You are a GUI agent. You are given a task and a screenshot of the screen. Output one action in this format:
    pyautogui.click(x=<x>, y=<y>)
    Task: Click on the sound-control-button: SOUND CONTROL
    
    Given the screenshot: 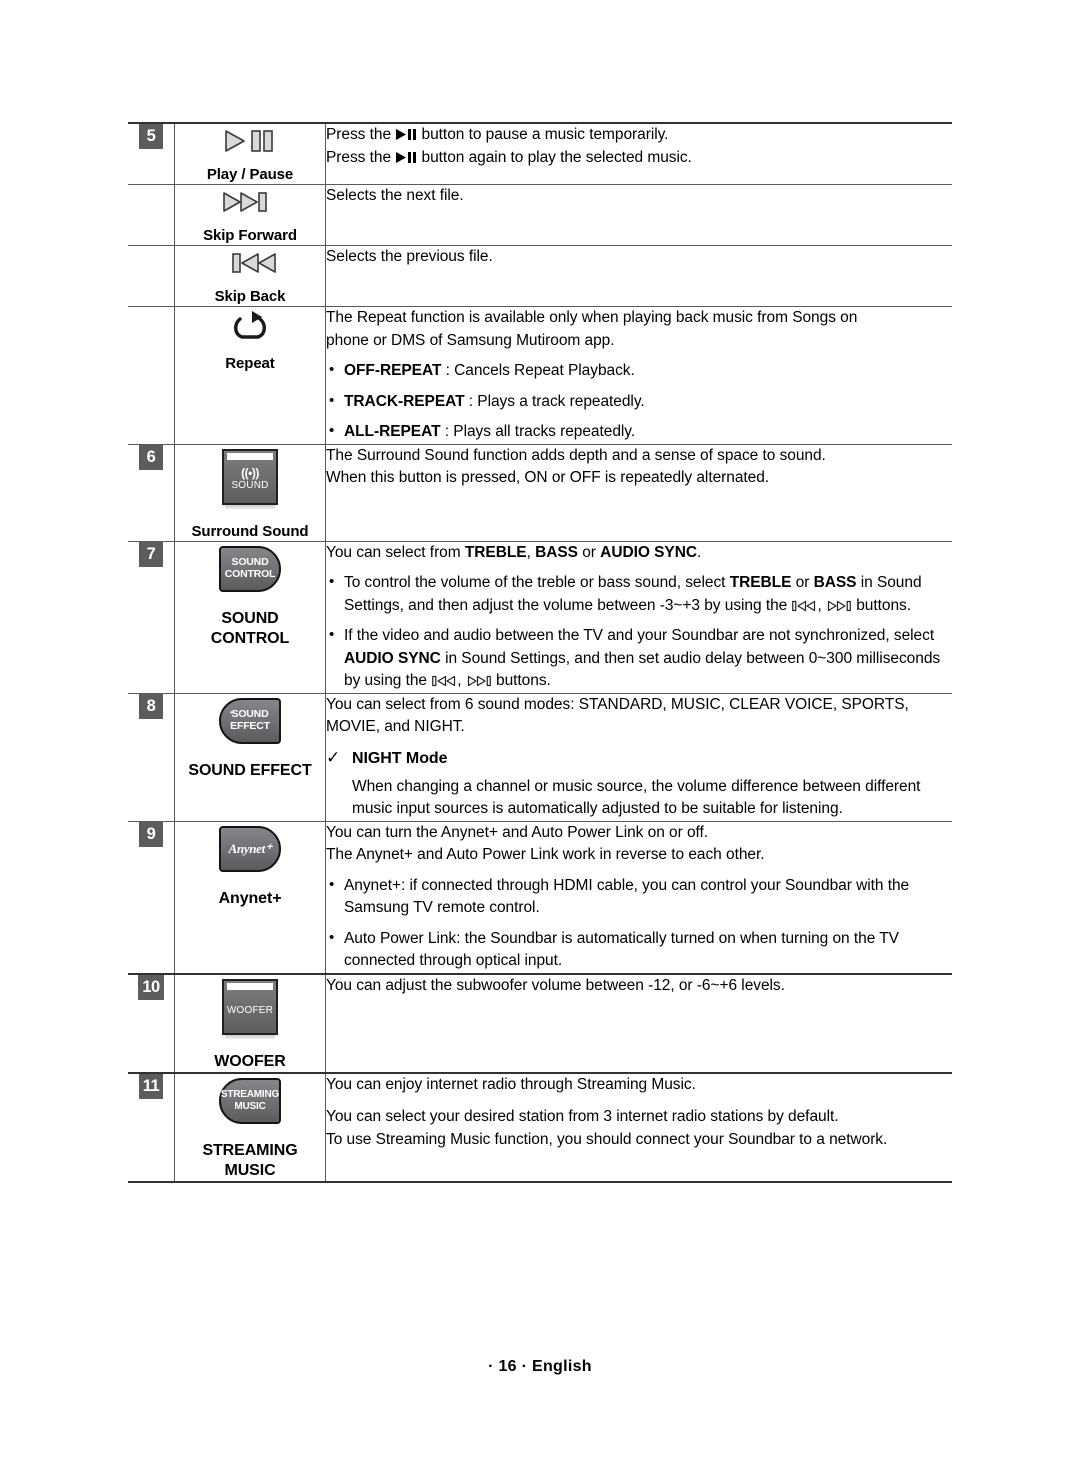 What is the action you would take?
    pyautogui.click(x=250, y=572)
    